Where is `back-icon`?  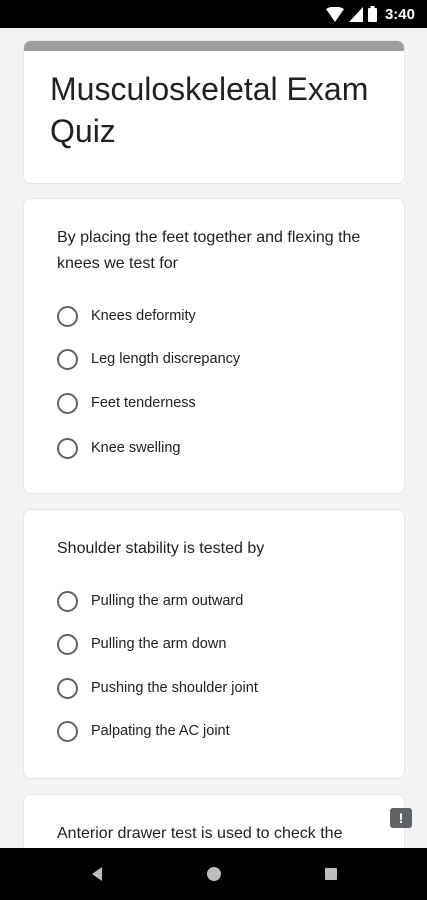 back-icon is located at coordinates (97, 874).